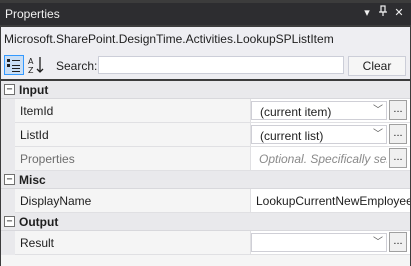  Describe the element at coordinates (133, 201) in the screenshot. I see `property-name: DisplayName` at that location.